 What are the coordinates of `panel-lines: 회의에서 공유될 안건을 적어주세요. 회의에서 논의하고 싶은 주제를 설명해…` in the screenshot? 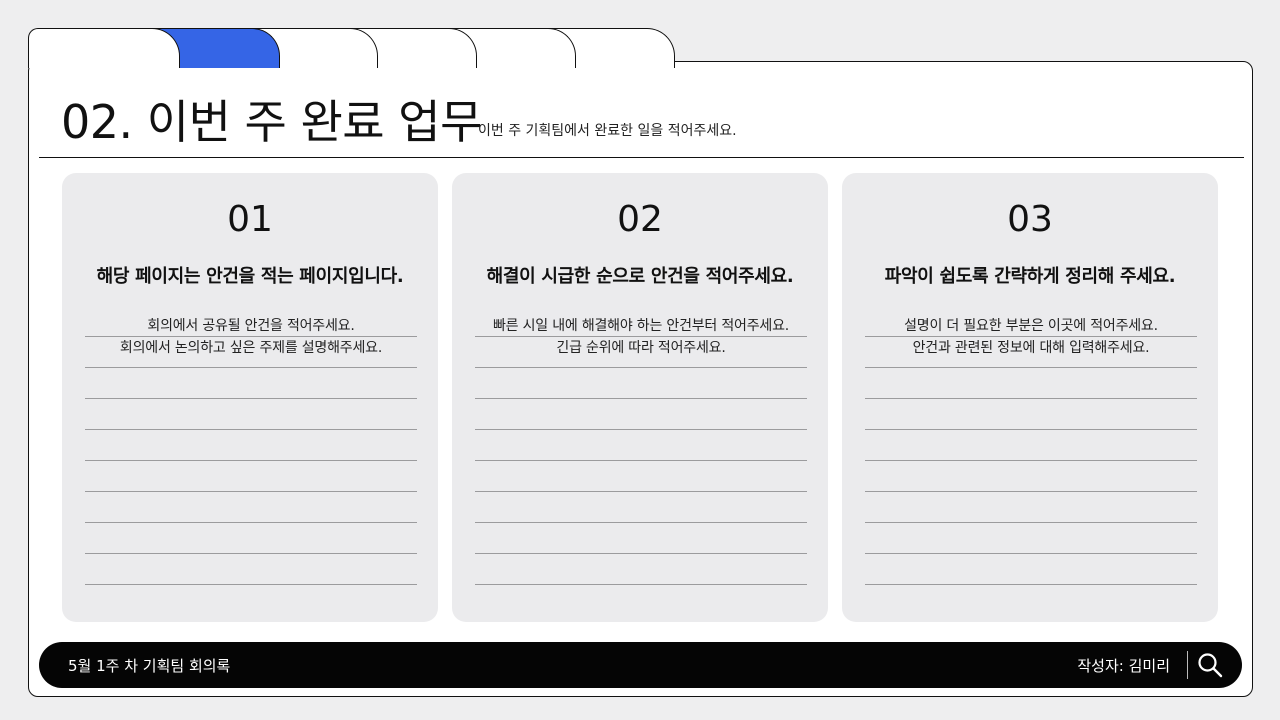 It's located at (251, 452).